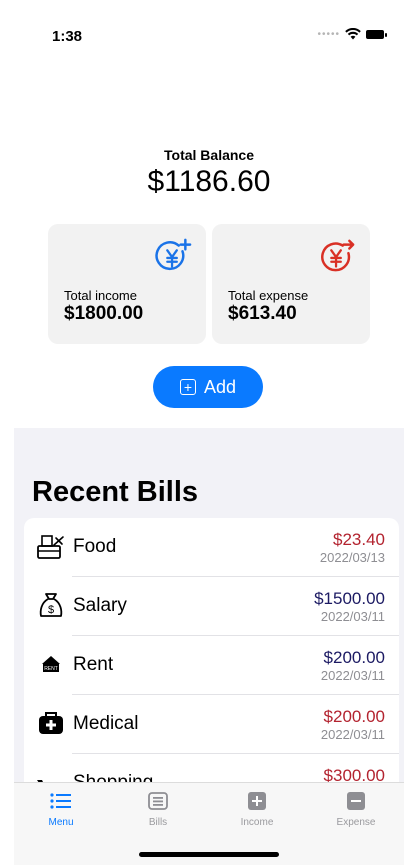 Image resolution: width=406 pixels, height=865 pixels. I want to click on status-indicators: •••••, so click(352, 34).